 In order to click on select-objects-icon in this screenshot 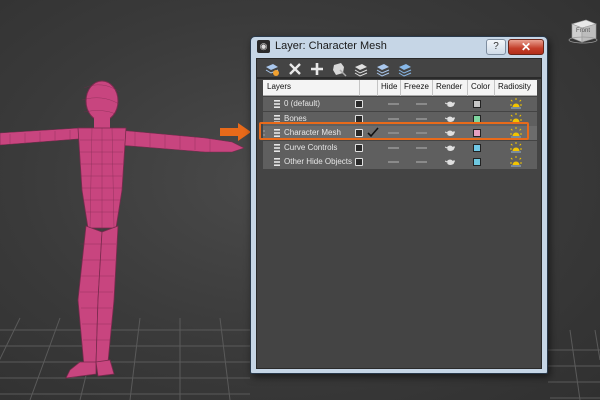, I will do `click(339, 69)`.